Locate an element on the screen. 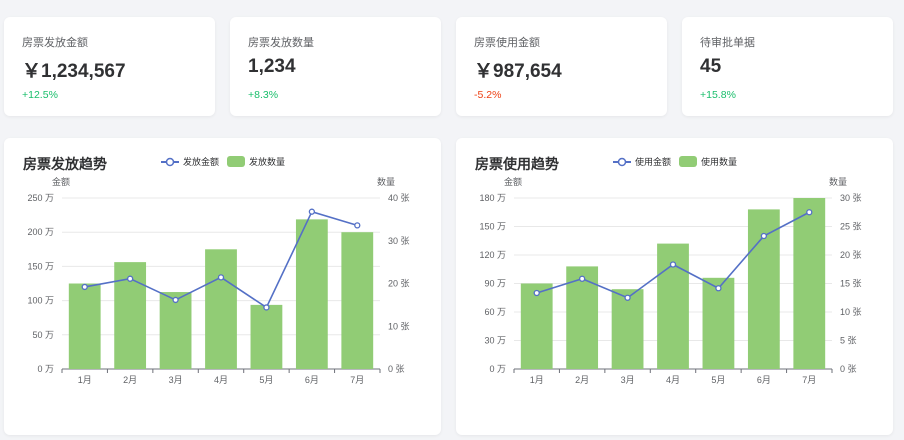 The width and height of the screenshot is (904, 440). stat-change: +8.3% is located at coordinates (263, 95).